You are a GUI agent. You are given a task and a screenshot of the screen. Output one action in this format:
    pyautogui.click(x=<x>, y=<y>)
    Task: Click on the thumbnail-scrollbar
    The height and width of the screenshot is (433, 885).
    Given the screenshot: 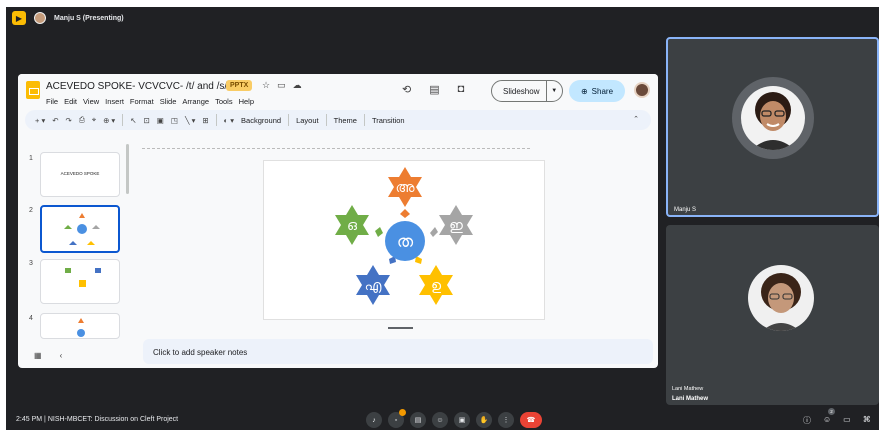 What is the action you would take?
    pyautogui.click(x=127, y=169)
    